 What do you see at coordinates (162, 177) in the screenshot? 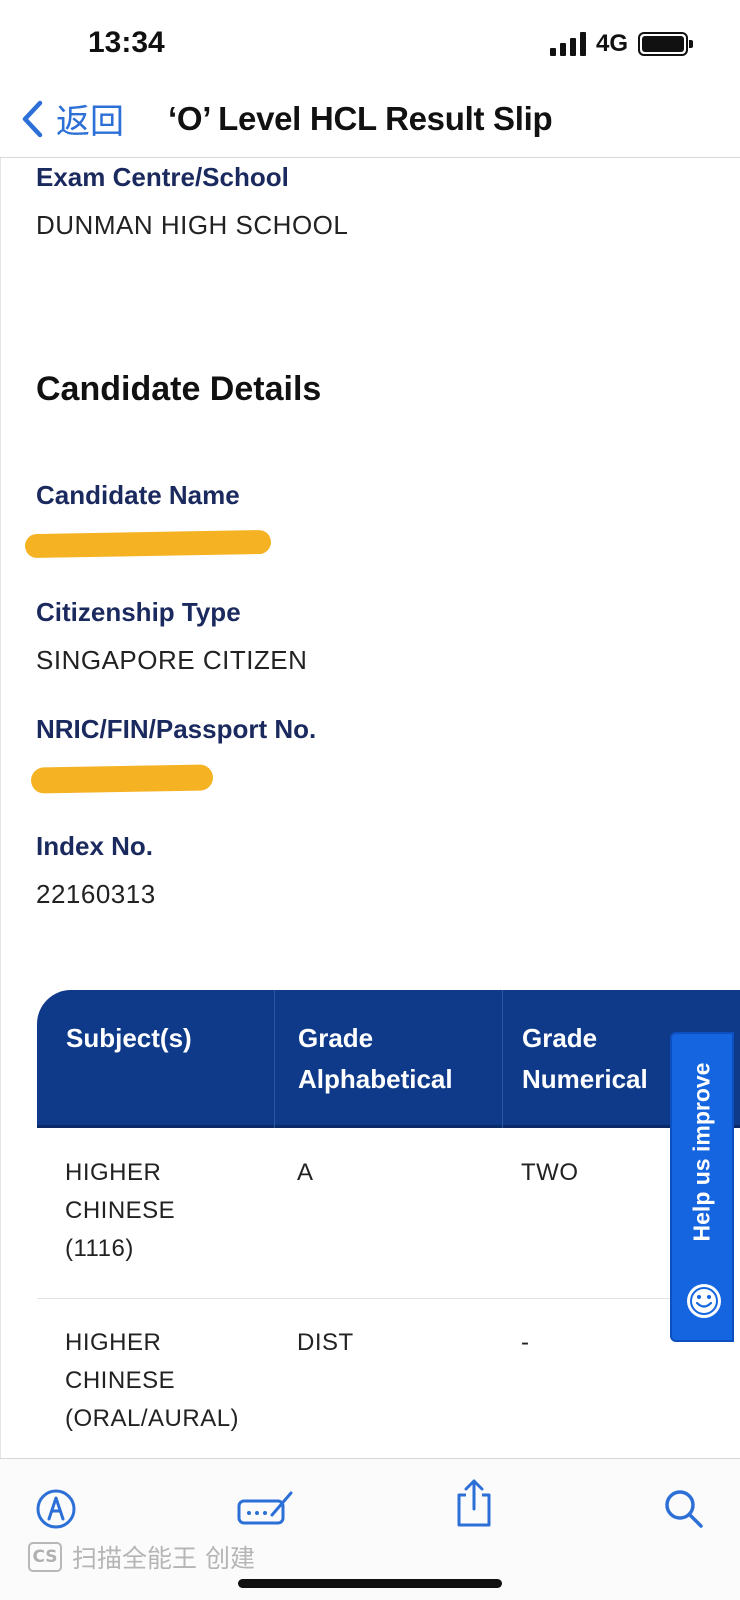
I see `exam-centre-label: Exam Centre/School` at bounding box center [162, 177].